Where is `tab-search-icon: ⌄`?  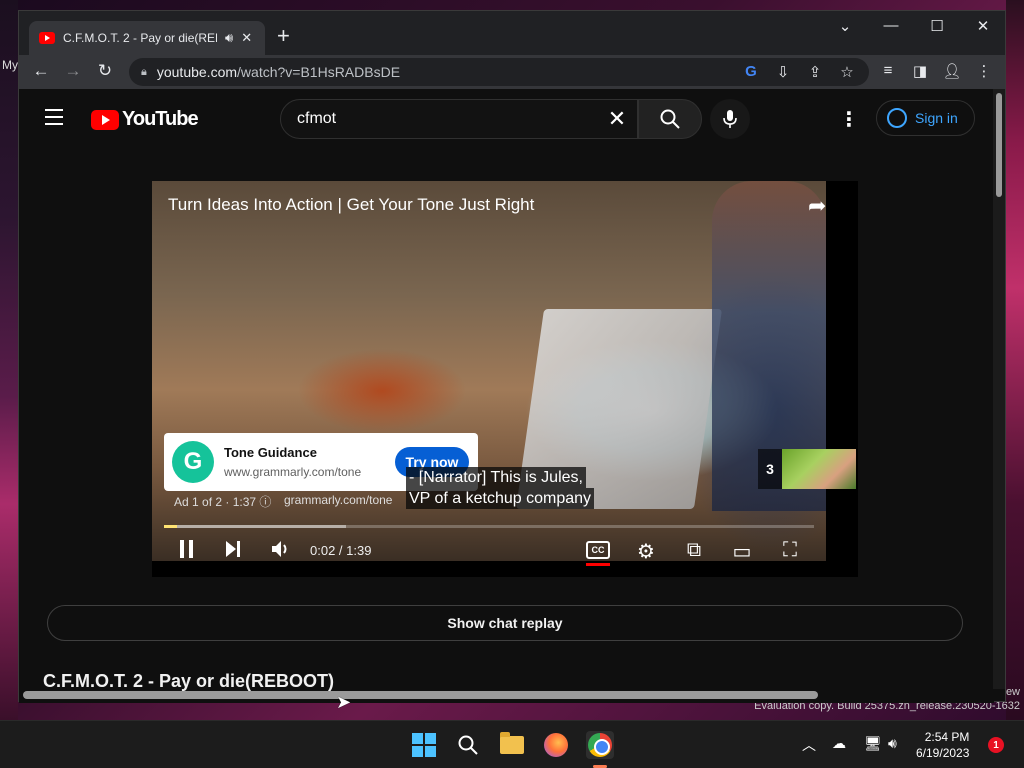 tab-search-icon: ⌄ is located at coordinates (845, 26).